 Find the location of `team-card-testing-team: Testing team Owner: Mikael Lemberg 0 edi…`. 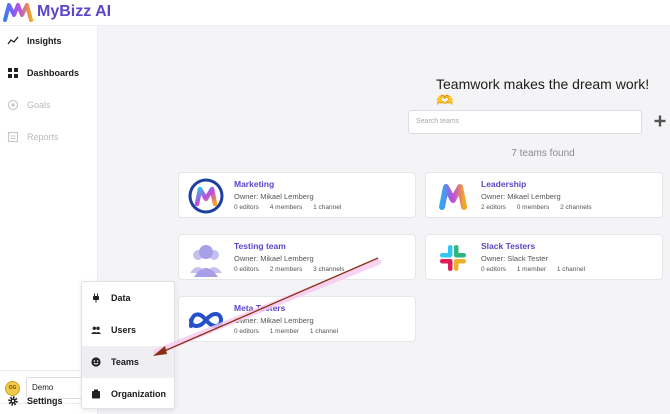

team-card-testing-team: Testing team Owner: Mikael Lemberg 0 edi… is located at coordinates (297, 257).